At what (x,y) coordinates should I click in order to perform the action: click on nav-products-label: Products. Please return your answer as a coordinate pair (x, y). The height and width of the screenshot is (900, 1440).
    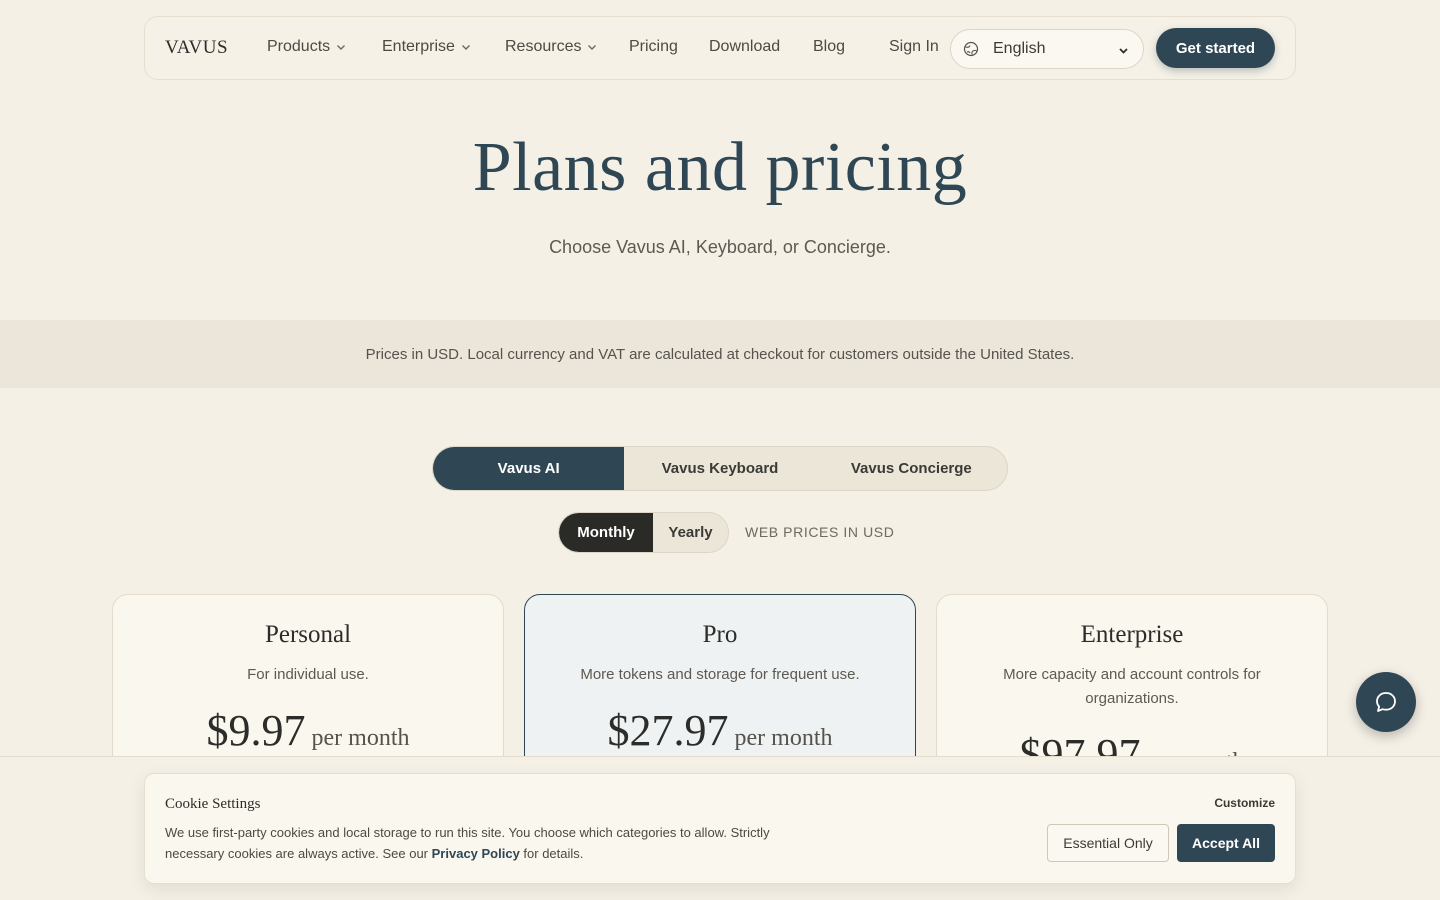
    Looking at the image, I should click on (299, 46).